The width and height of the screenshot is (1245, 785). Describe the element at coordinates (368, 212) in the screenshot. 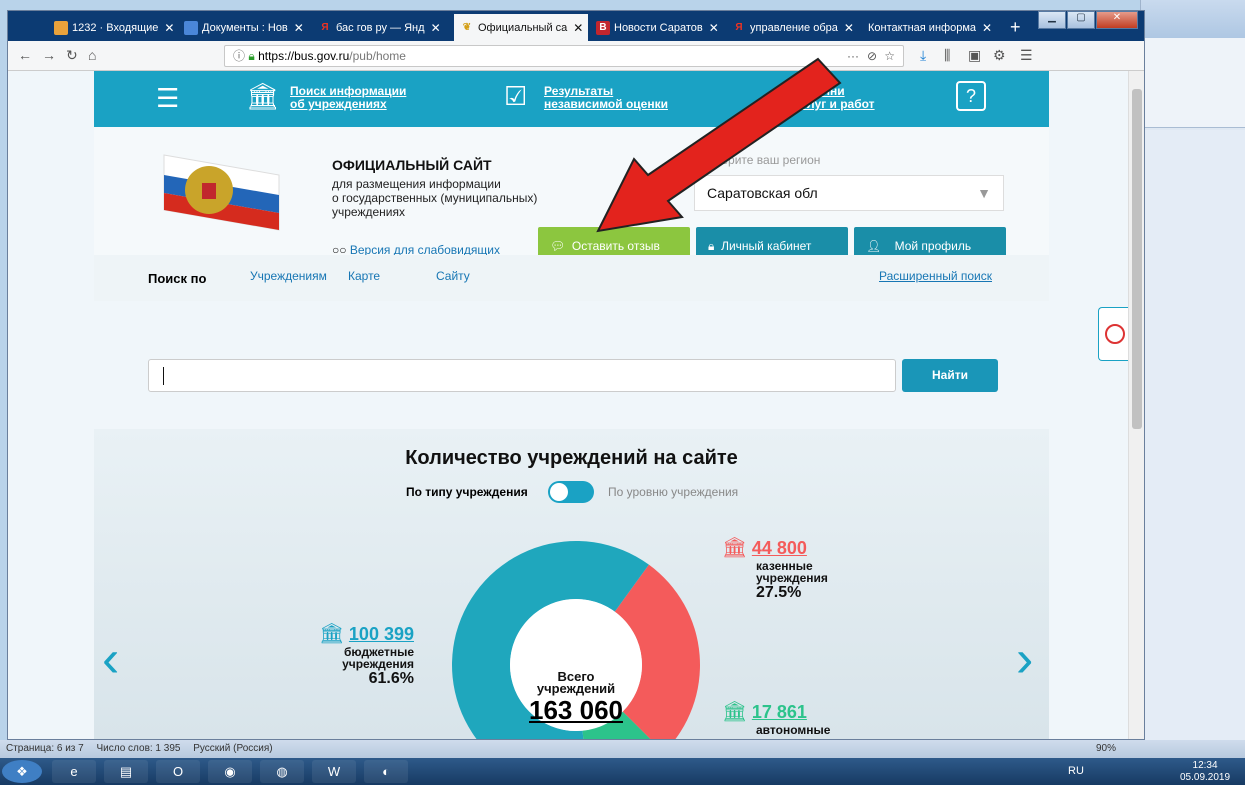

I see `subtitle-line: учреждениях` at that location.